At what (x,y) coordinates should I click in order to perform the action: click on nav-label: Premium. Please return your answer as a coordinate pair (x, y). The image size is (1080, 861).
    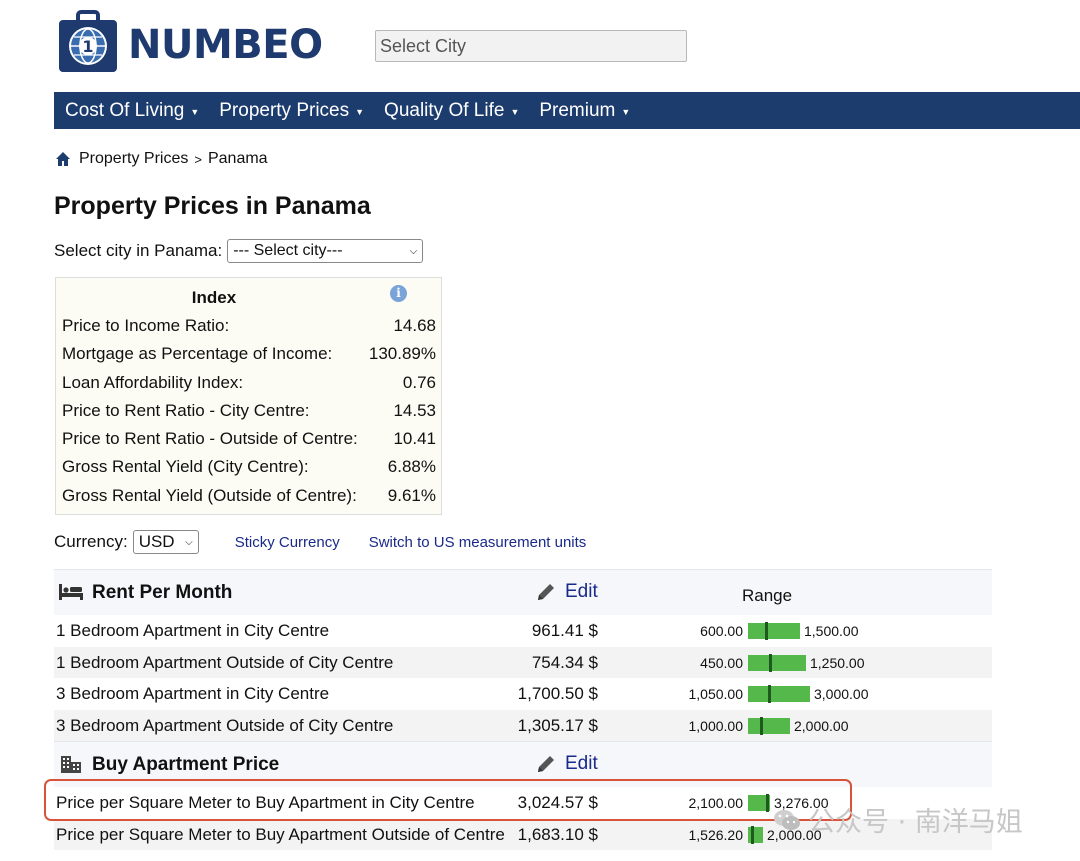
    Looking at the image, I should click on (577, 110).